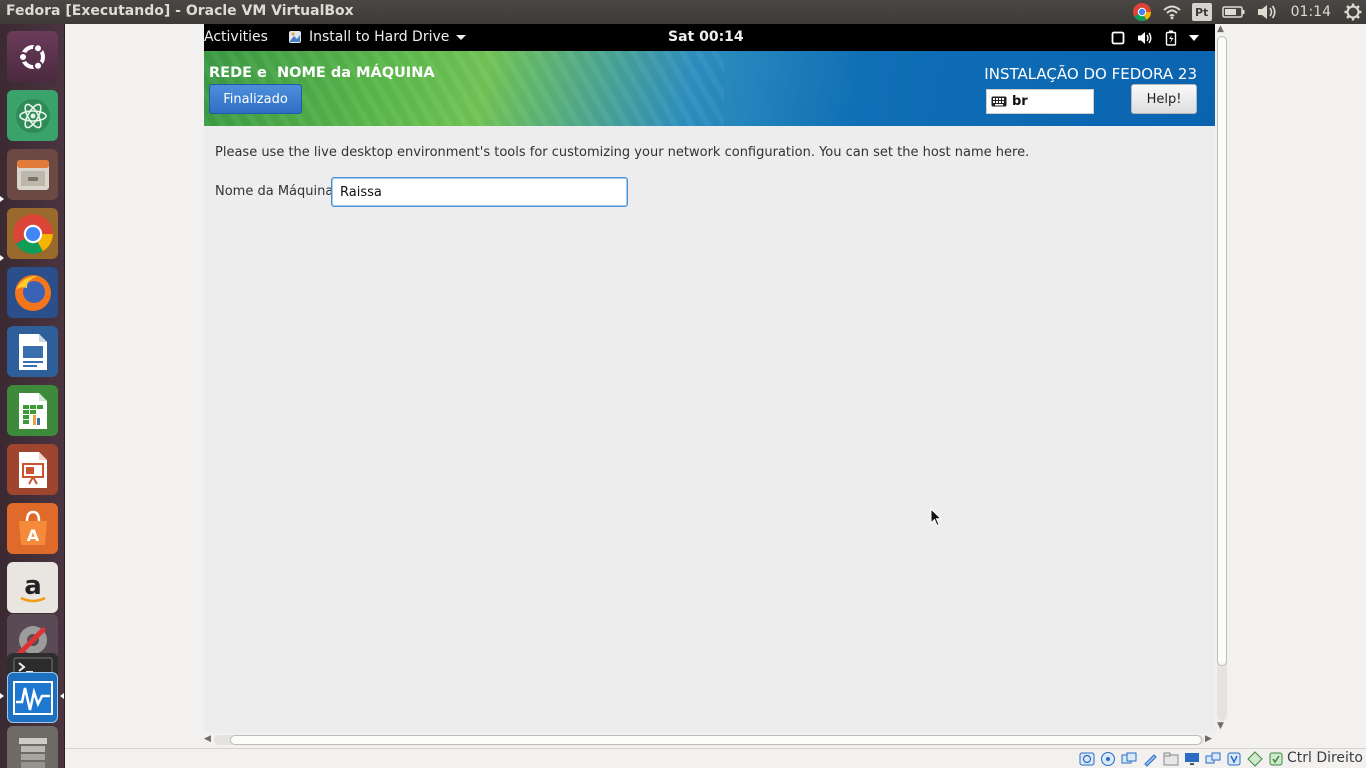  I want to click on host-clock: 01:14, so click(1311, 12).